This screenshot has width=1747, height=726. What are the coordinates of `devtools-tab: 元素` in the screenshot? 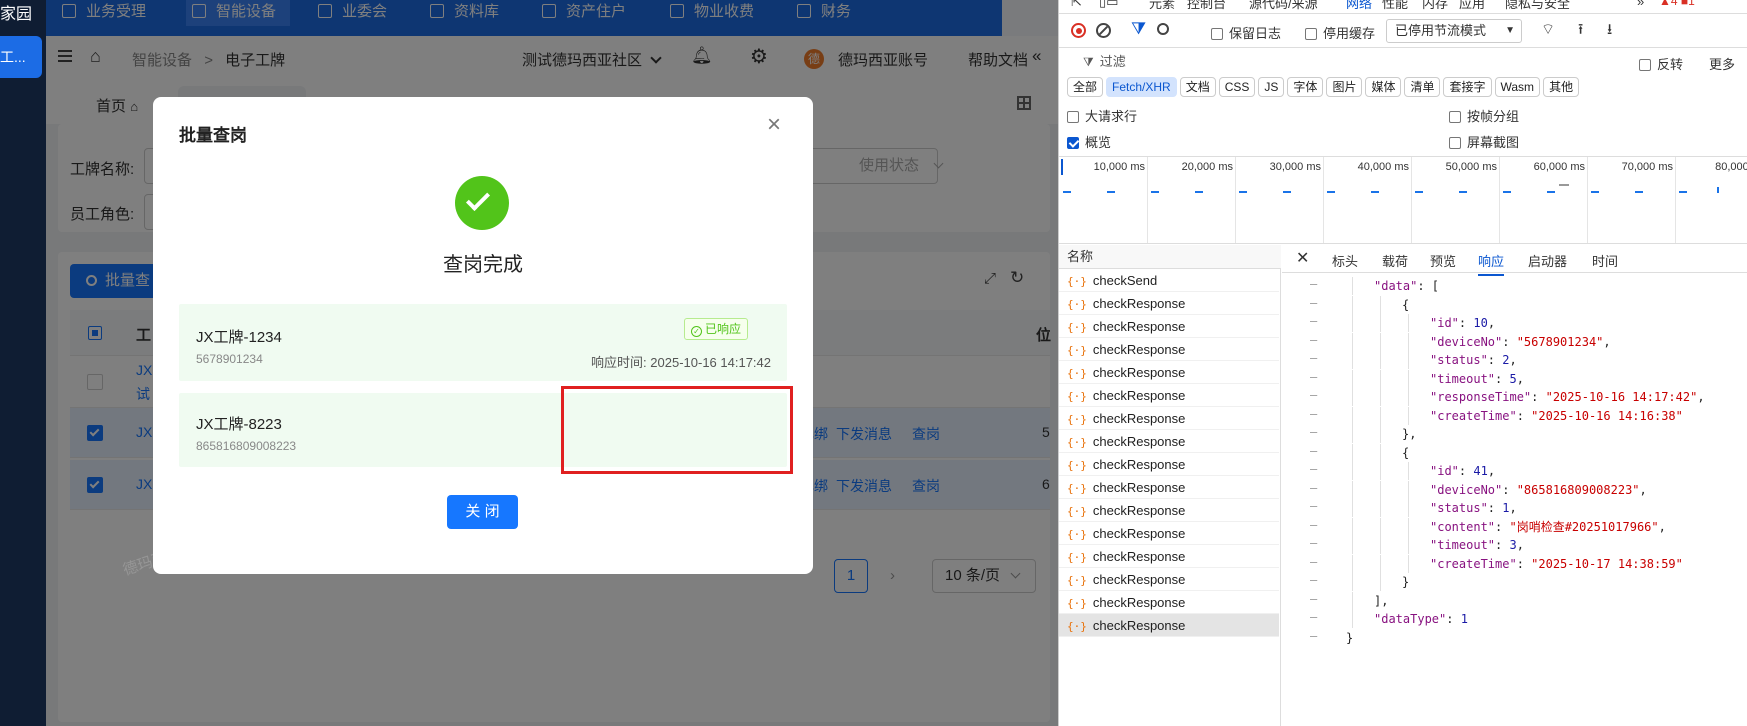 It's located at (1162, 6).